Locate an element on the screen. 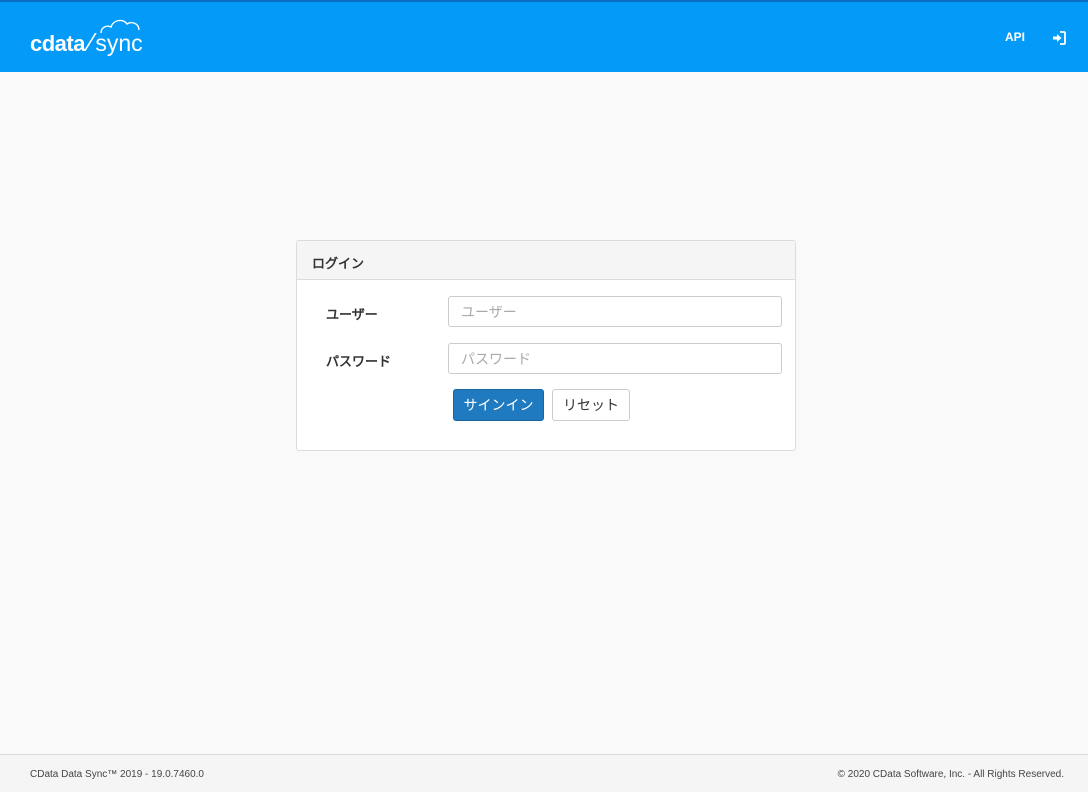 The image size is (1088, 792). logo-sync-text: sync is located at coordinates (119, 37).